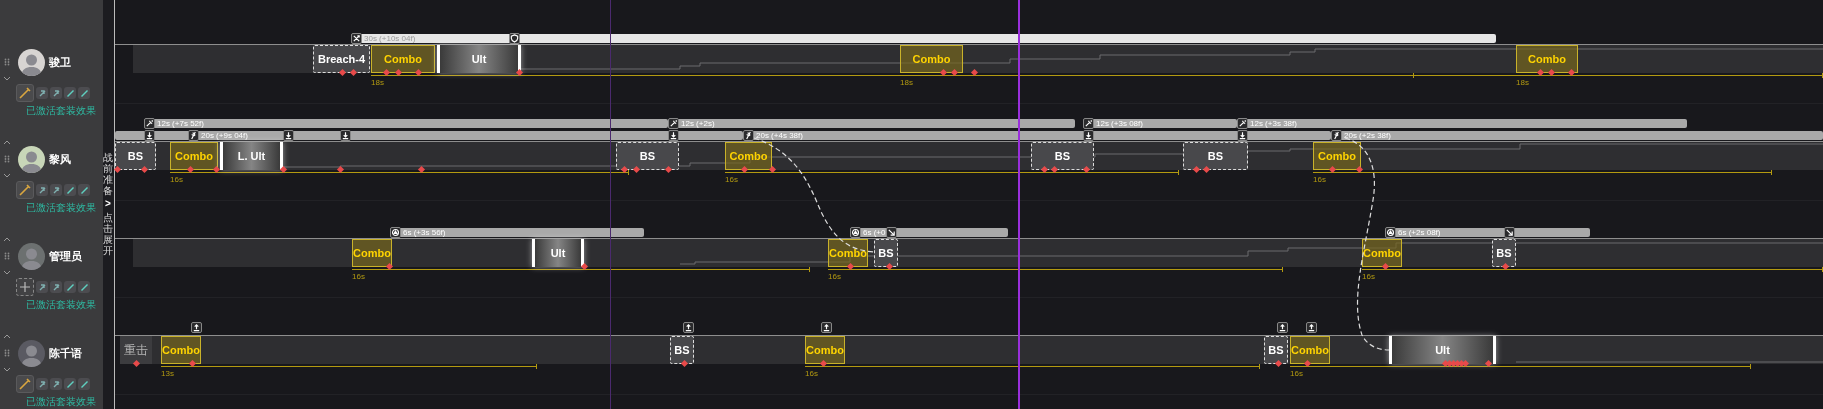  Describe the element at coordinates (108, 174) in the screenshot. I see `vertical-label: 战前准备` at that location.